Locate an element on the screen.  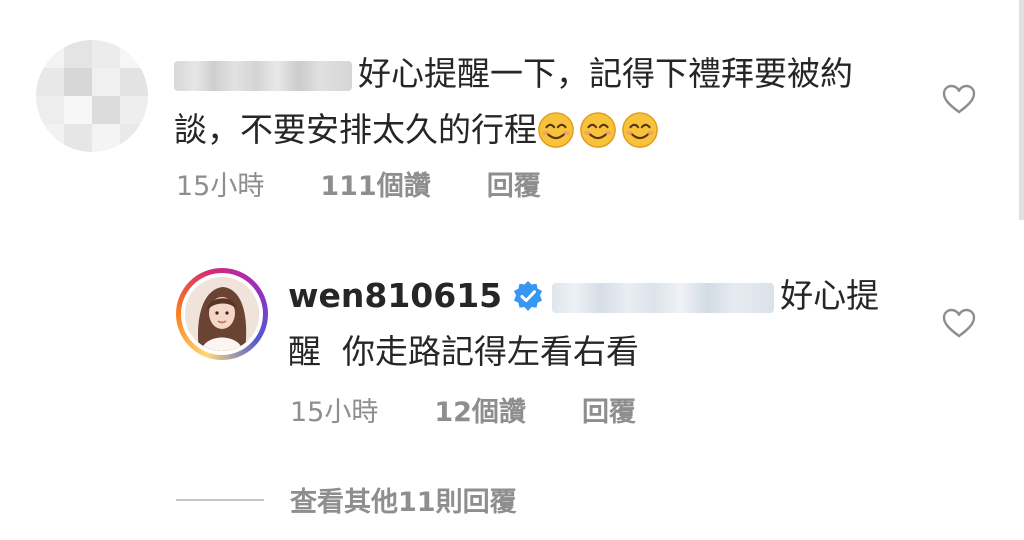
comment-timestamp: 15小時 is located at coordinates (220, 186).